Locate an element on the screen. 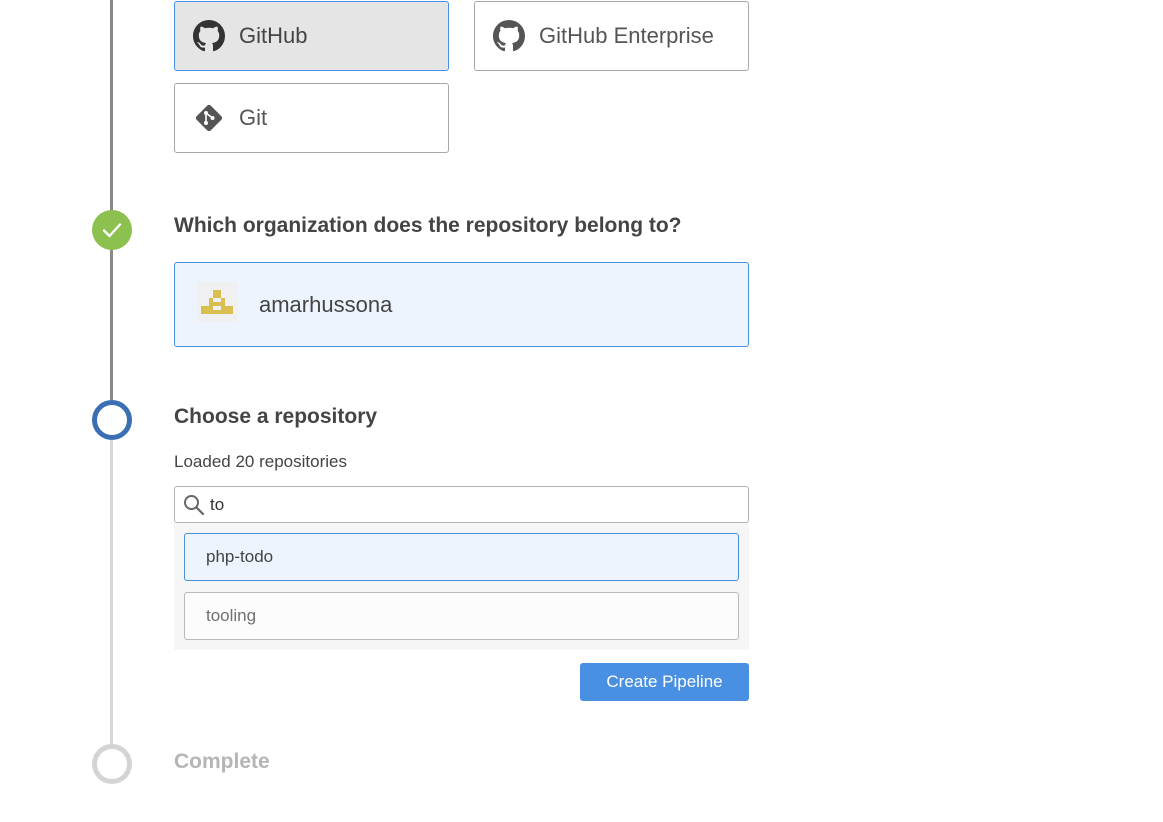  scm-option-github: GitHub is located at coordinates (311, 36).